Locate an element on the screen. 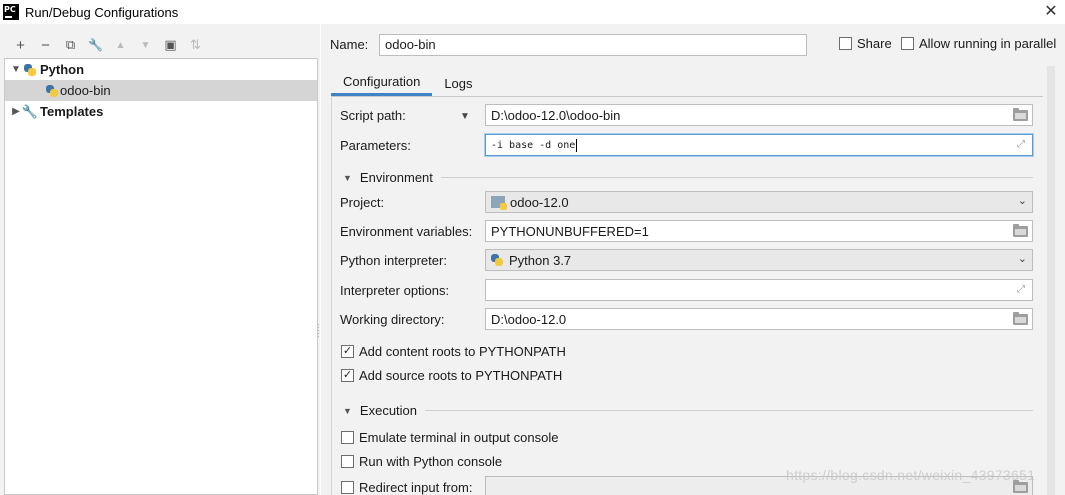 Image resolution: width=1065 pixels, height=495 pixels. execution-section-header: ▼ Execution is located at coordinates (688, 410).